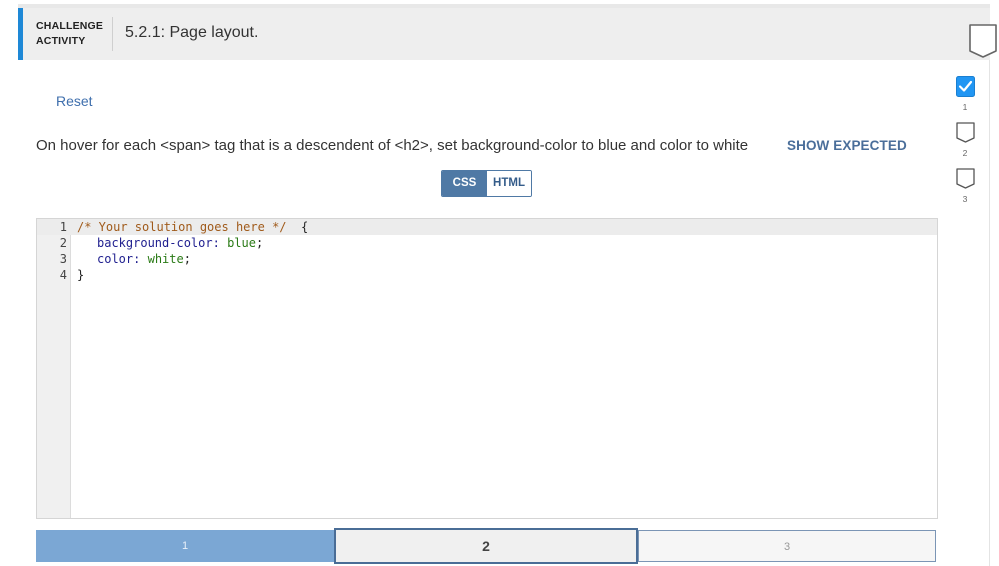  What do you see at coordinates (69, 34) in the screenshot?
I see `activity-type-label: CHALLENGE ACTIVITY` at bounding box center [69, 34].